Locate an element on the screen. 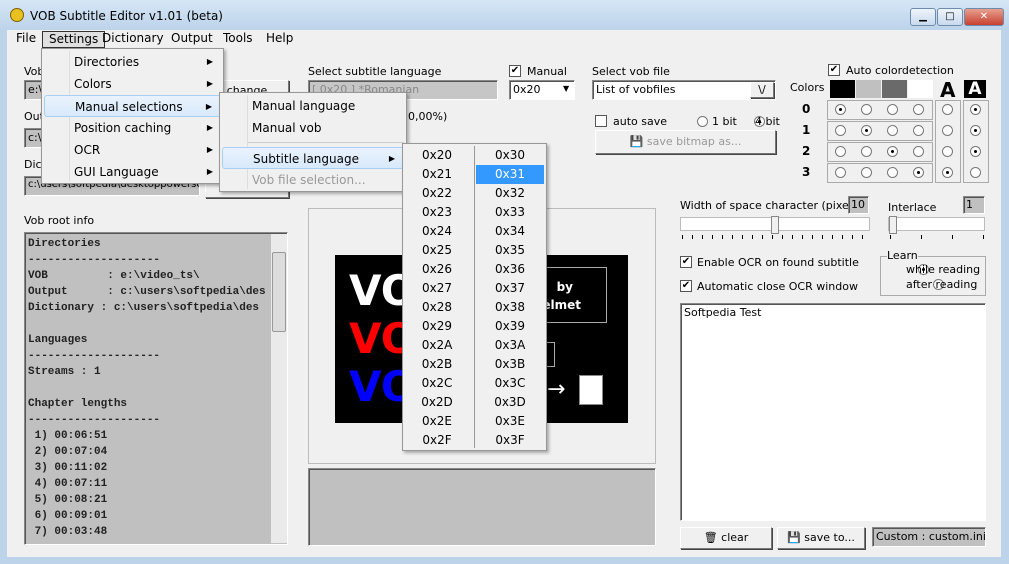  hex-option: 0x20 is located at coordinates (437, 155).